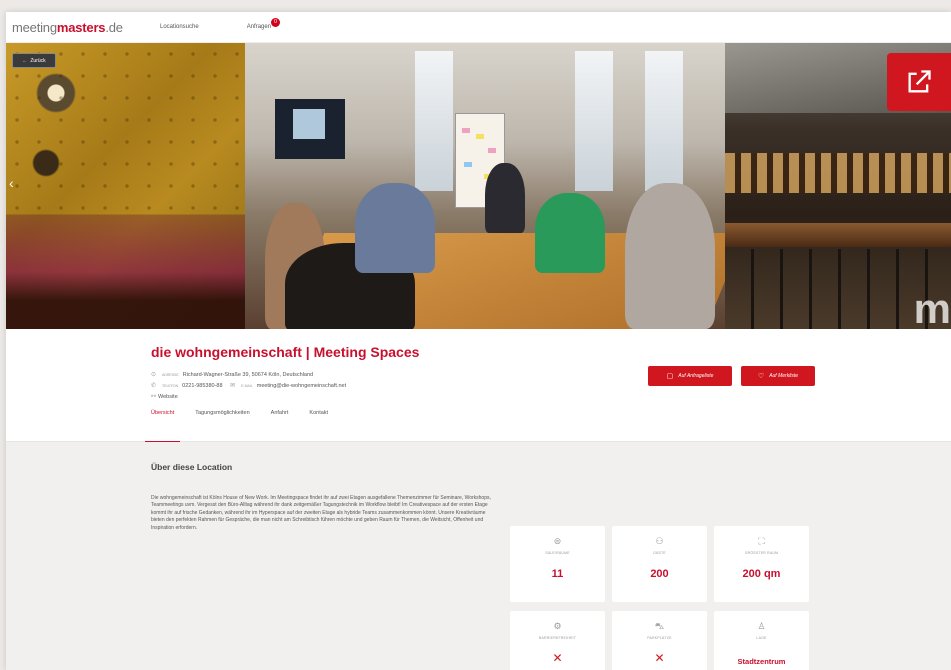 The height and width of the screenshot is (670, 951). Describe the element at coordinates (301, 386) in the screenshot. I see `venue-email: meeting@die-wohngemeinschaft.net` at that location.